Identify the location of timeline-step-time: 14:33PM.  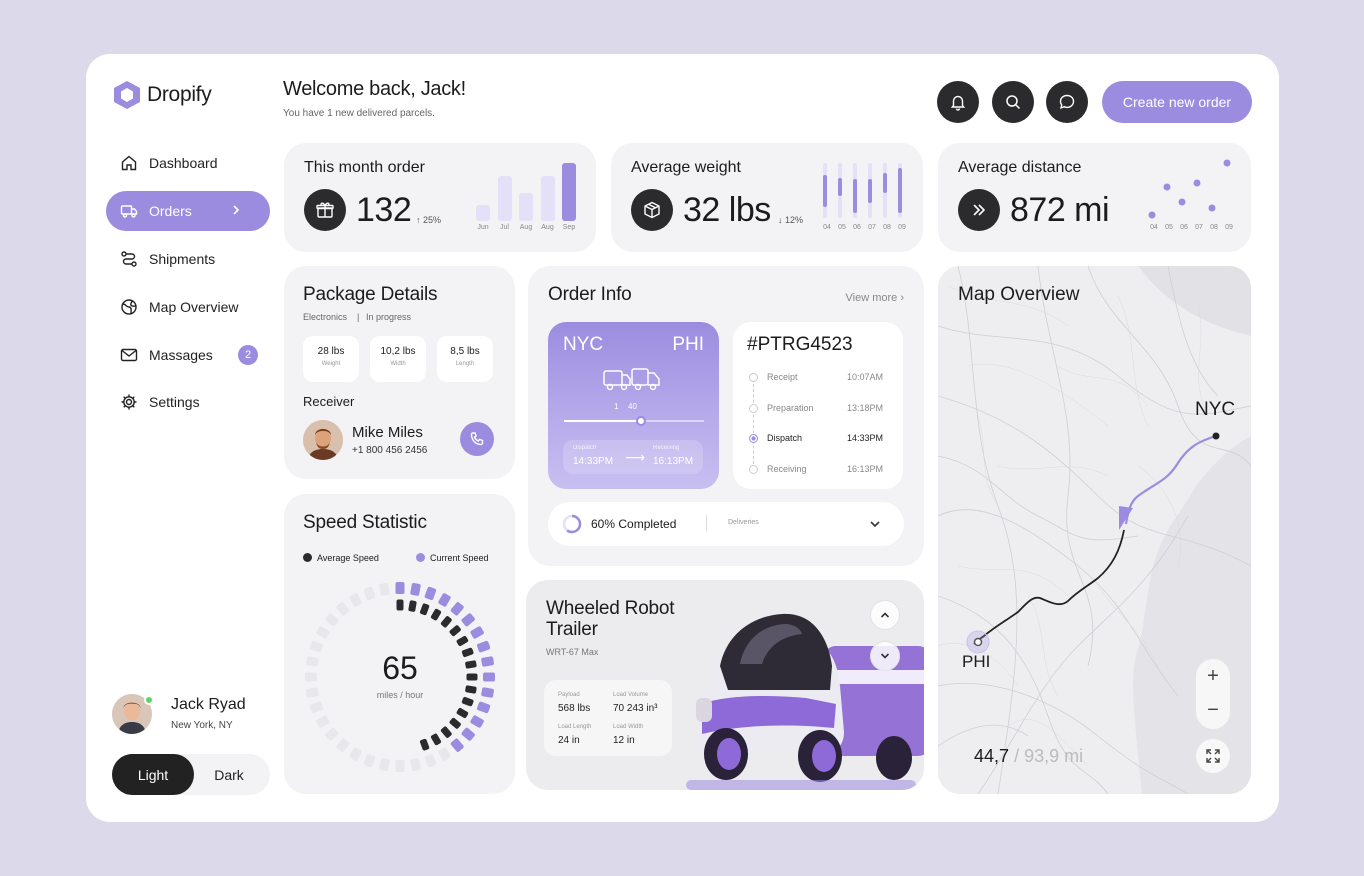
(865, 438).